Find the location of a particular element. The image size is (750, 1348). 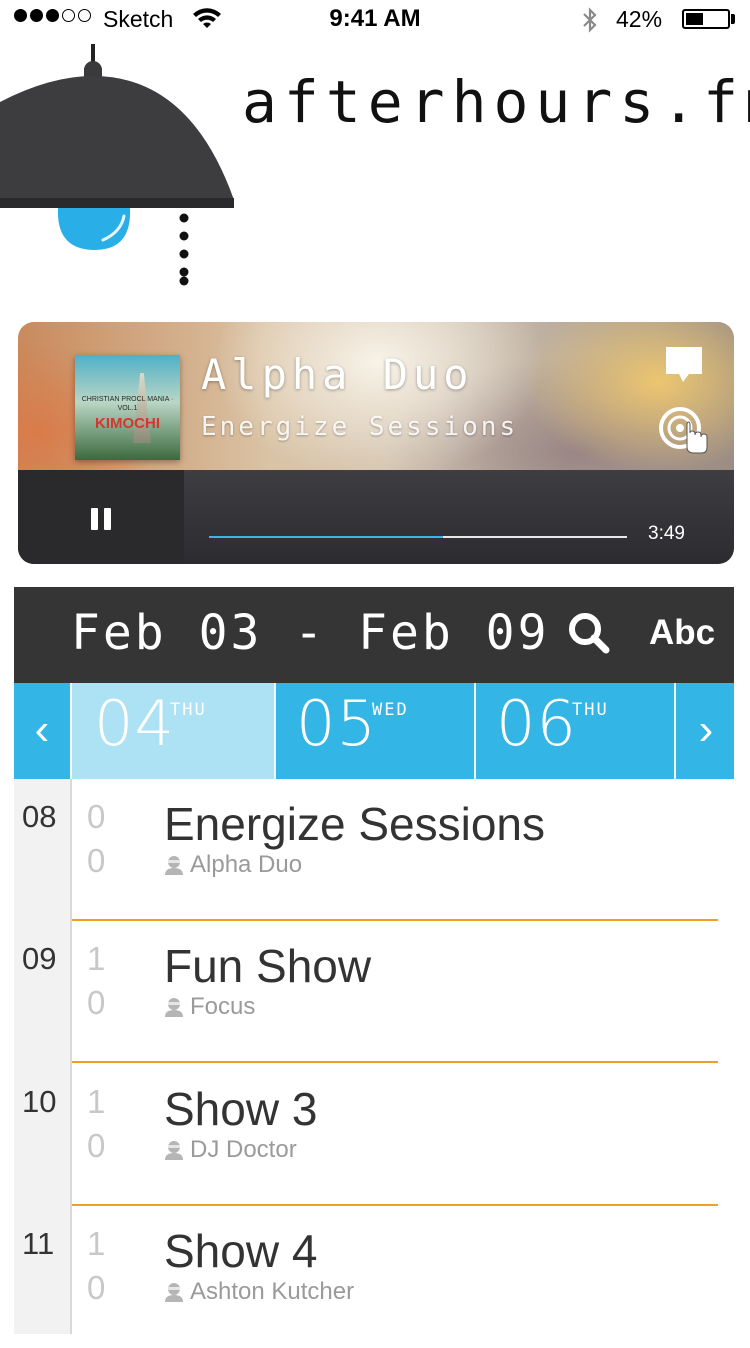

row-hour: 08 is located at coordinates (39, 816).